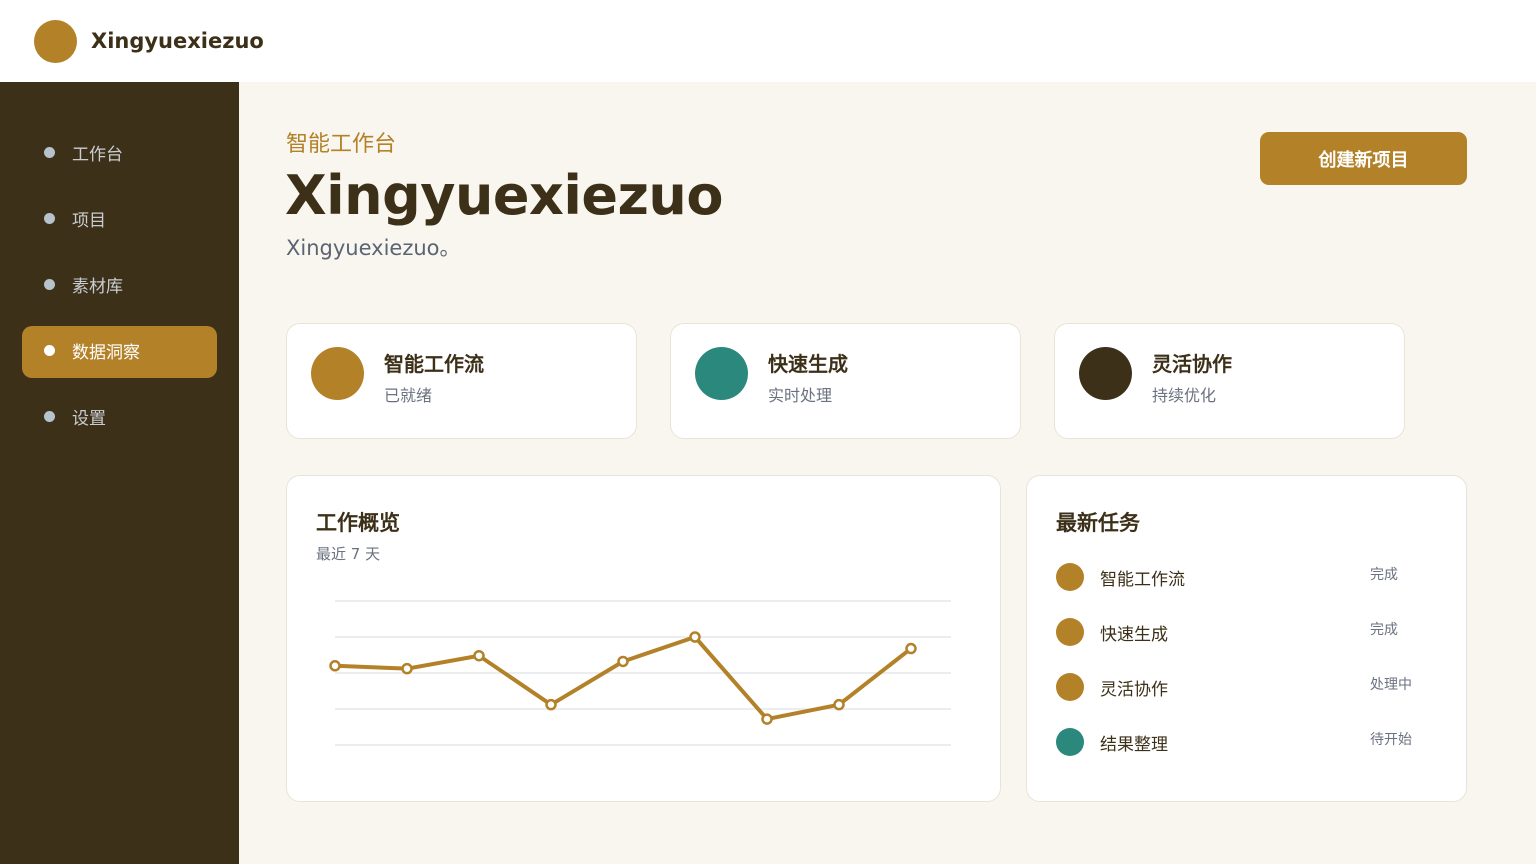  I want to click on sidebar-item-label: 项目, so click(89, 220).